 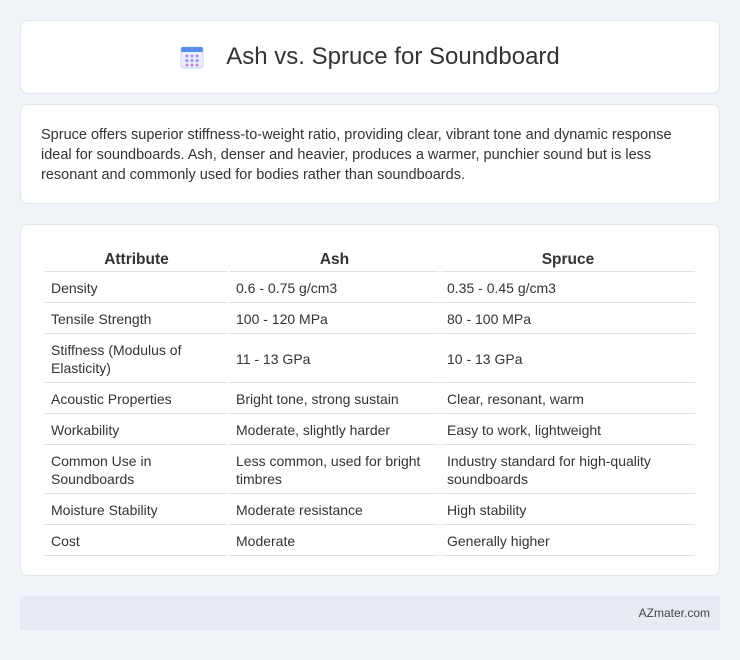 I want to click on cell-spruce: 10 - 13 GPa, so click(x=568, y=359).